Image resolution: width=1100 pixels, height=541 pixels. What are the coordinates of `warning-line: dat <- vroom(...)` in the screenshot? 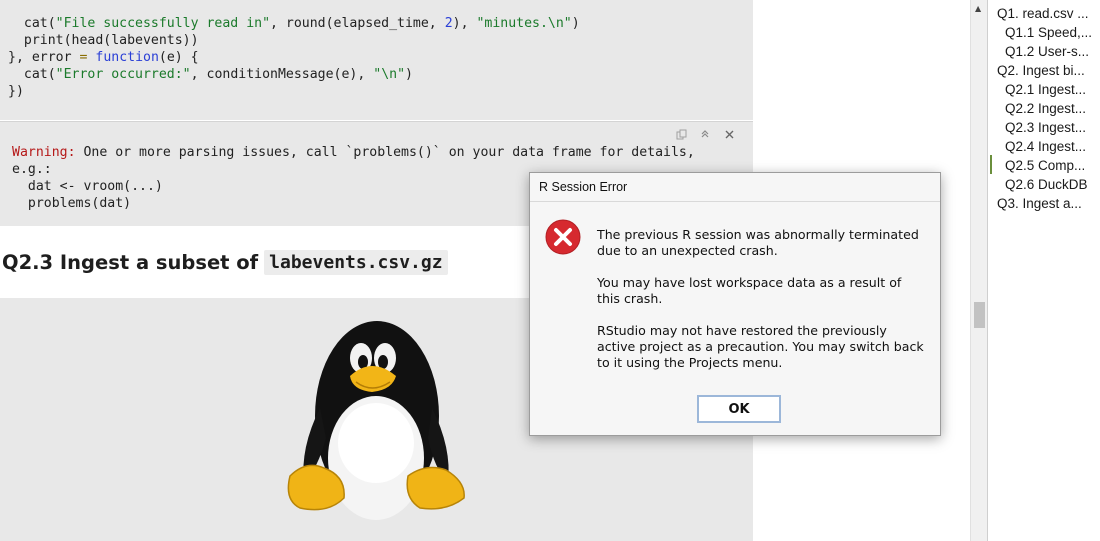 It's located at (87, 186).